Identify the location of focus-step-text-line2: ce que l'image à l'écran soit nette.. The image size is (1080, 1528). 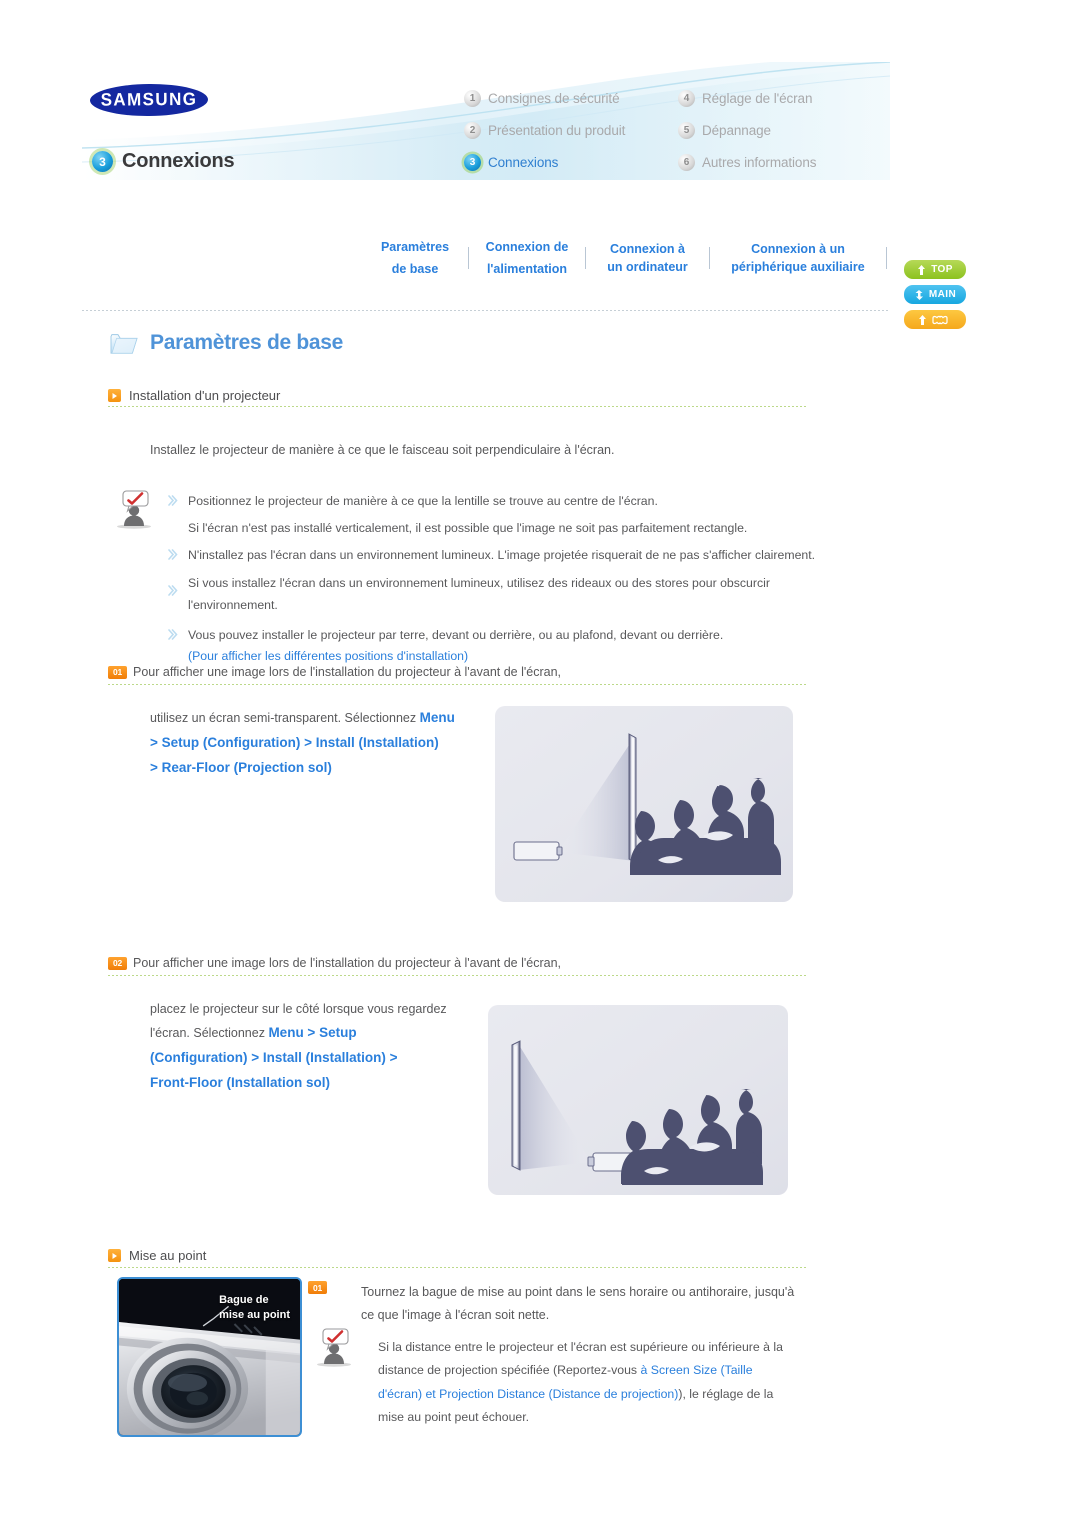
(455, 1315).